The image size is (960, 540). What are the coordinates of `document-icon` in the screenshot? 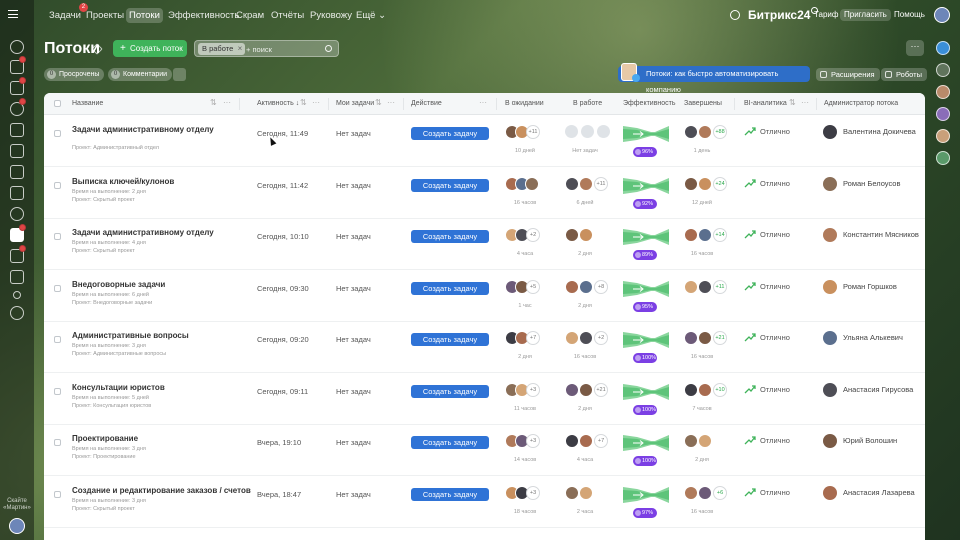 It's located at (17, 151).